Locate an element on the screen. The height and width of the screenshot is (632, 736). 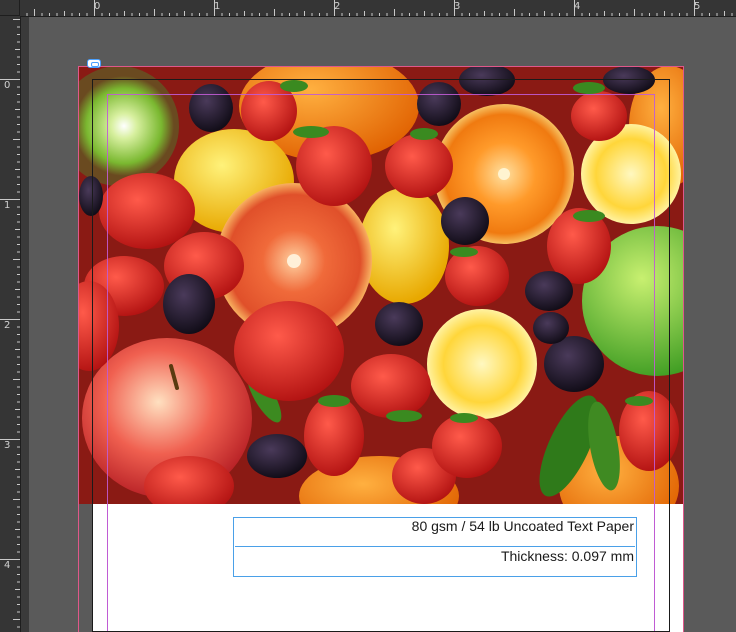
ruler-ticks-horizontal is located at coordinates (379, 8).